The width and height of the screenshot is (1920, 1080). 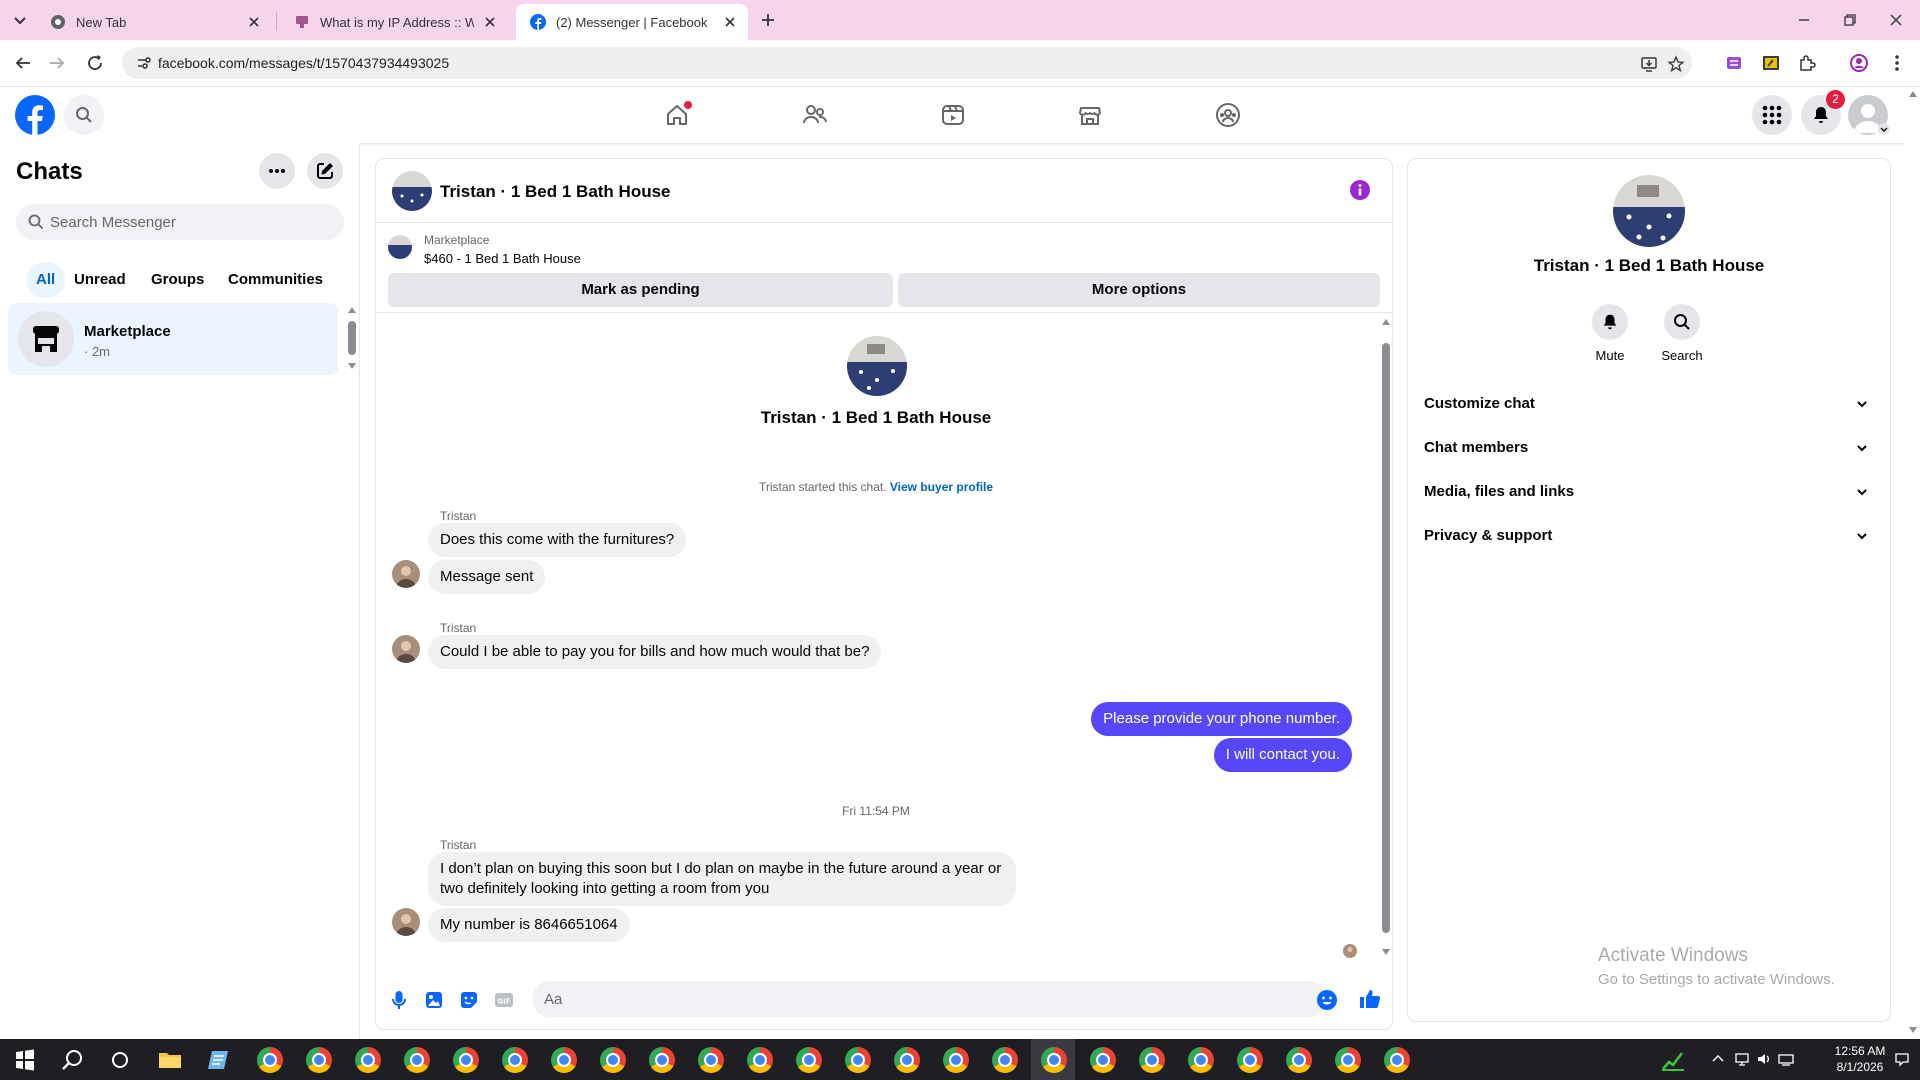 What do you see at coordinates (277, 171) in the screenshot?
I see `chat-options-button` at bounding box center [277, 171].